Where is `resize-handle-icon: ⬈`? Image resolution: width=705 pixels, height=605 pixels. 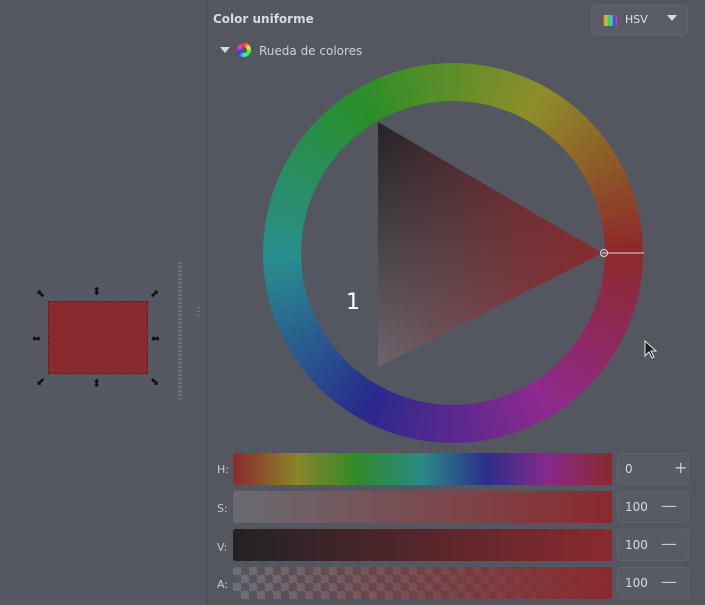 resize-handle-icon: ⬈ is located at coordinates (154, 293).